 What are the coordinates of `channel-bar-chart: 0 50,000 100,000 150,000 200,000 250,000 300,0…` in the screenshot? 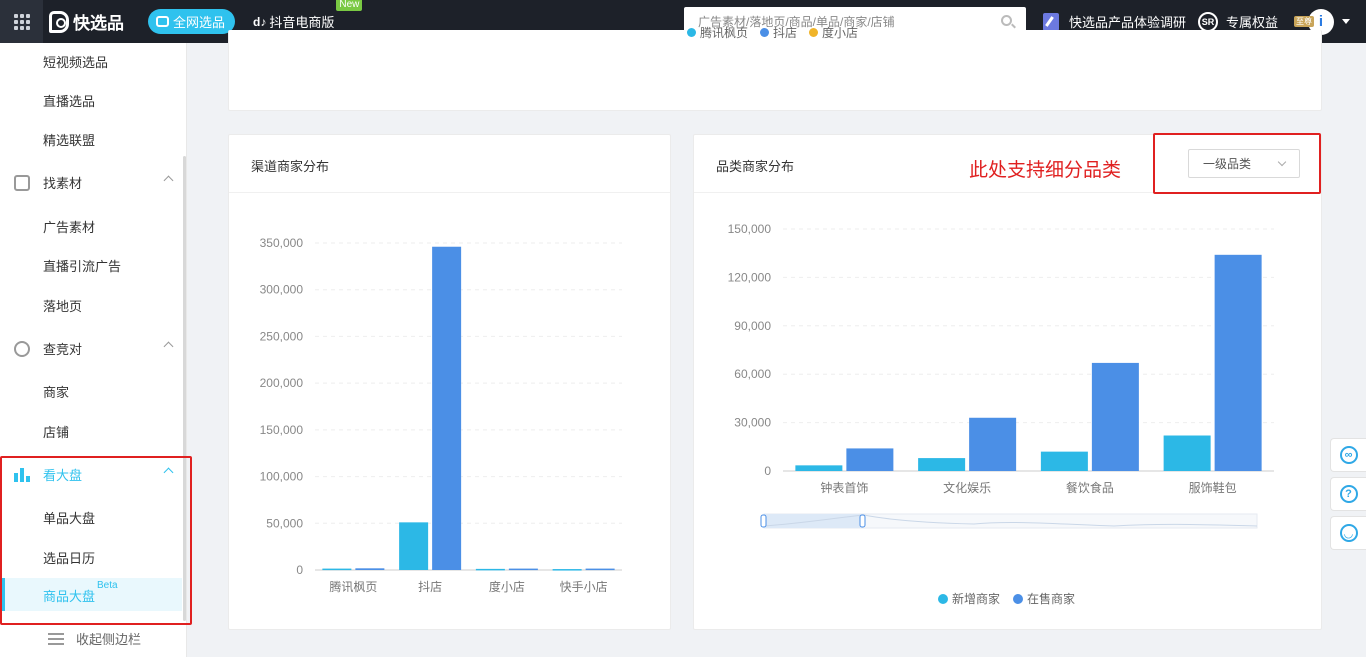 It's located at (441, 415).